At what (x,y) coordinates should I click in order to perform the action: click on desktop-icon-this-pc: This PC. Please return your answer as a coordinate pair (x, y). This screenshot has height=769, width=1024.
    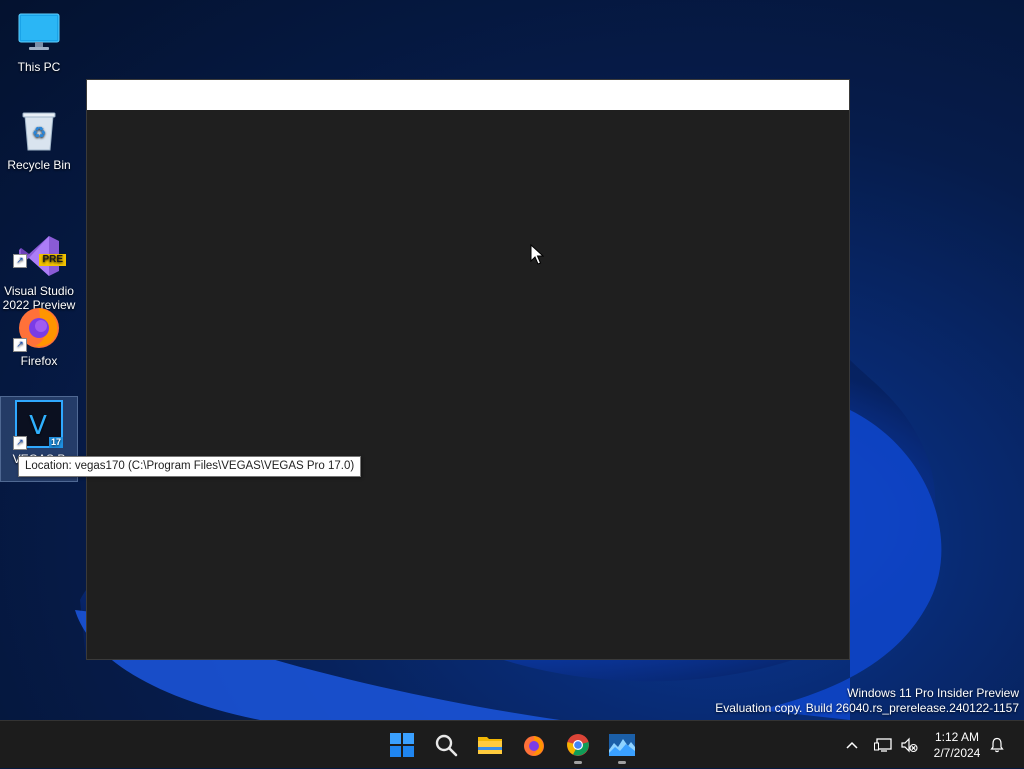
    Looking at the image, I should click on (39, 39).